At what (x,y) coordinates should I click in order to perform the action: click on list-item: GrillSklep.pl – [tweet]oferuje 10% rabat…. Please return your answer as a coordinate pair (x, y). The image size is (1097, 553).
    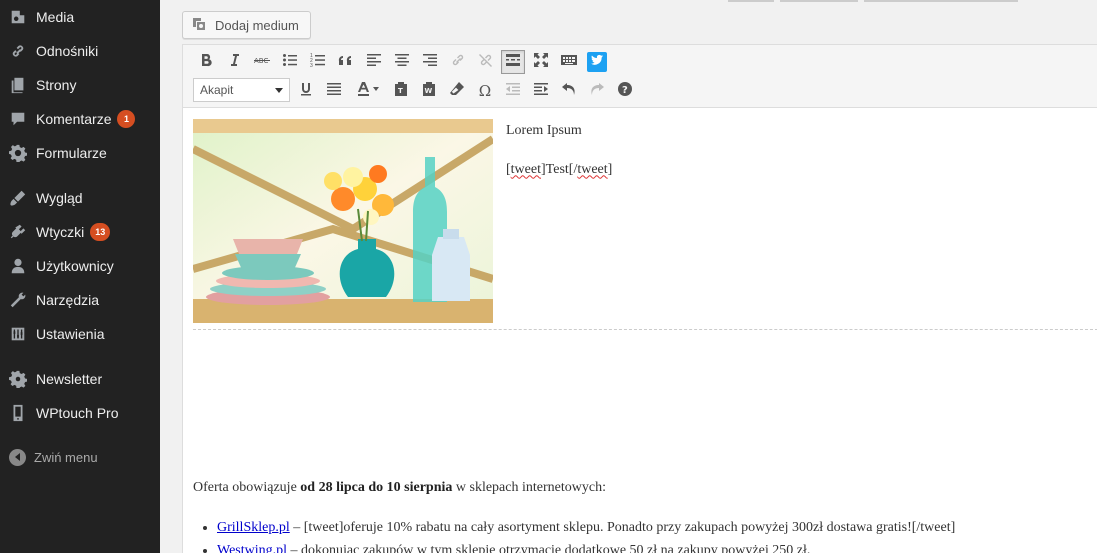
    Looking at the image, I should click on (657, 528).